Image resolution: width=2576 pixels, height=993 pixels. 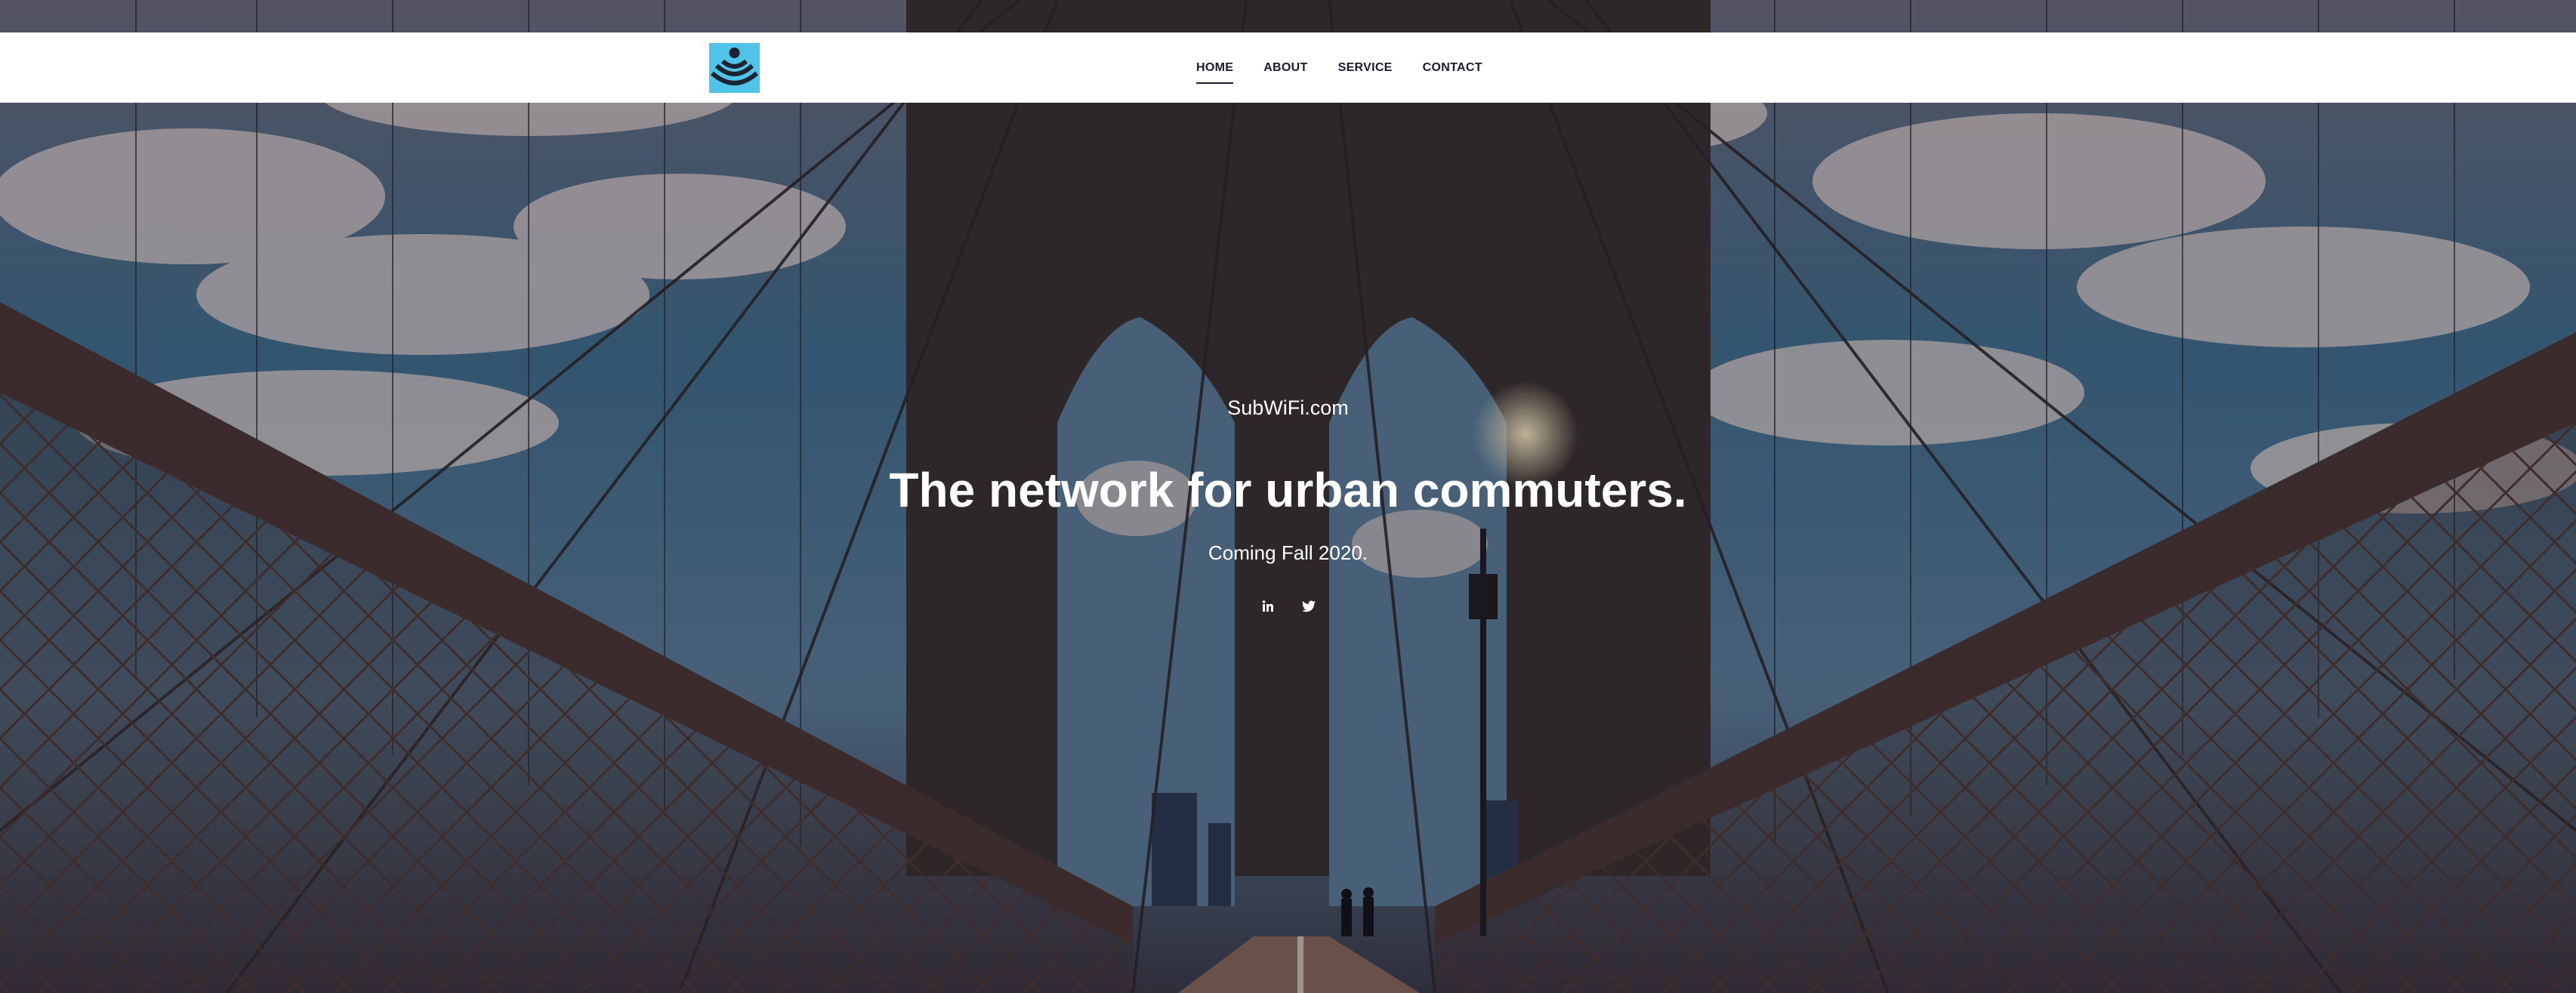 I want to click on top-navbar: HOME ABOUT SERVICE CONTACT, so click(x=1288, y=67).